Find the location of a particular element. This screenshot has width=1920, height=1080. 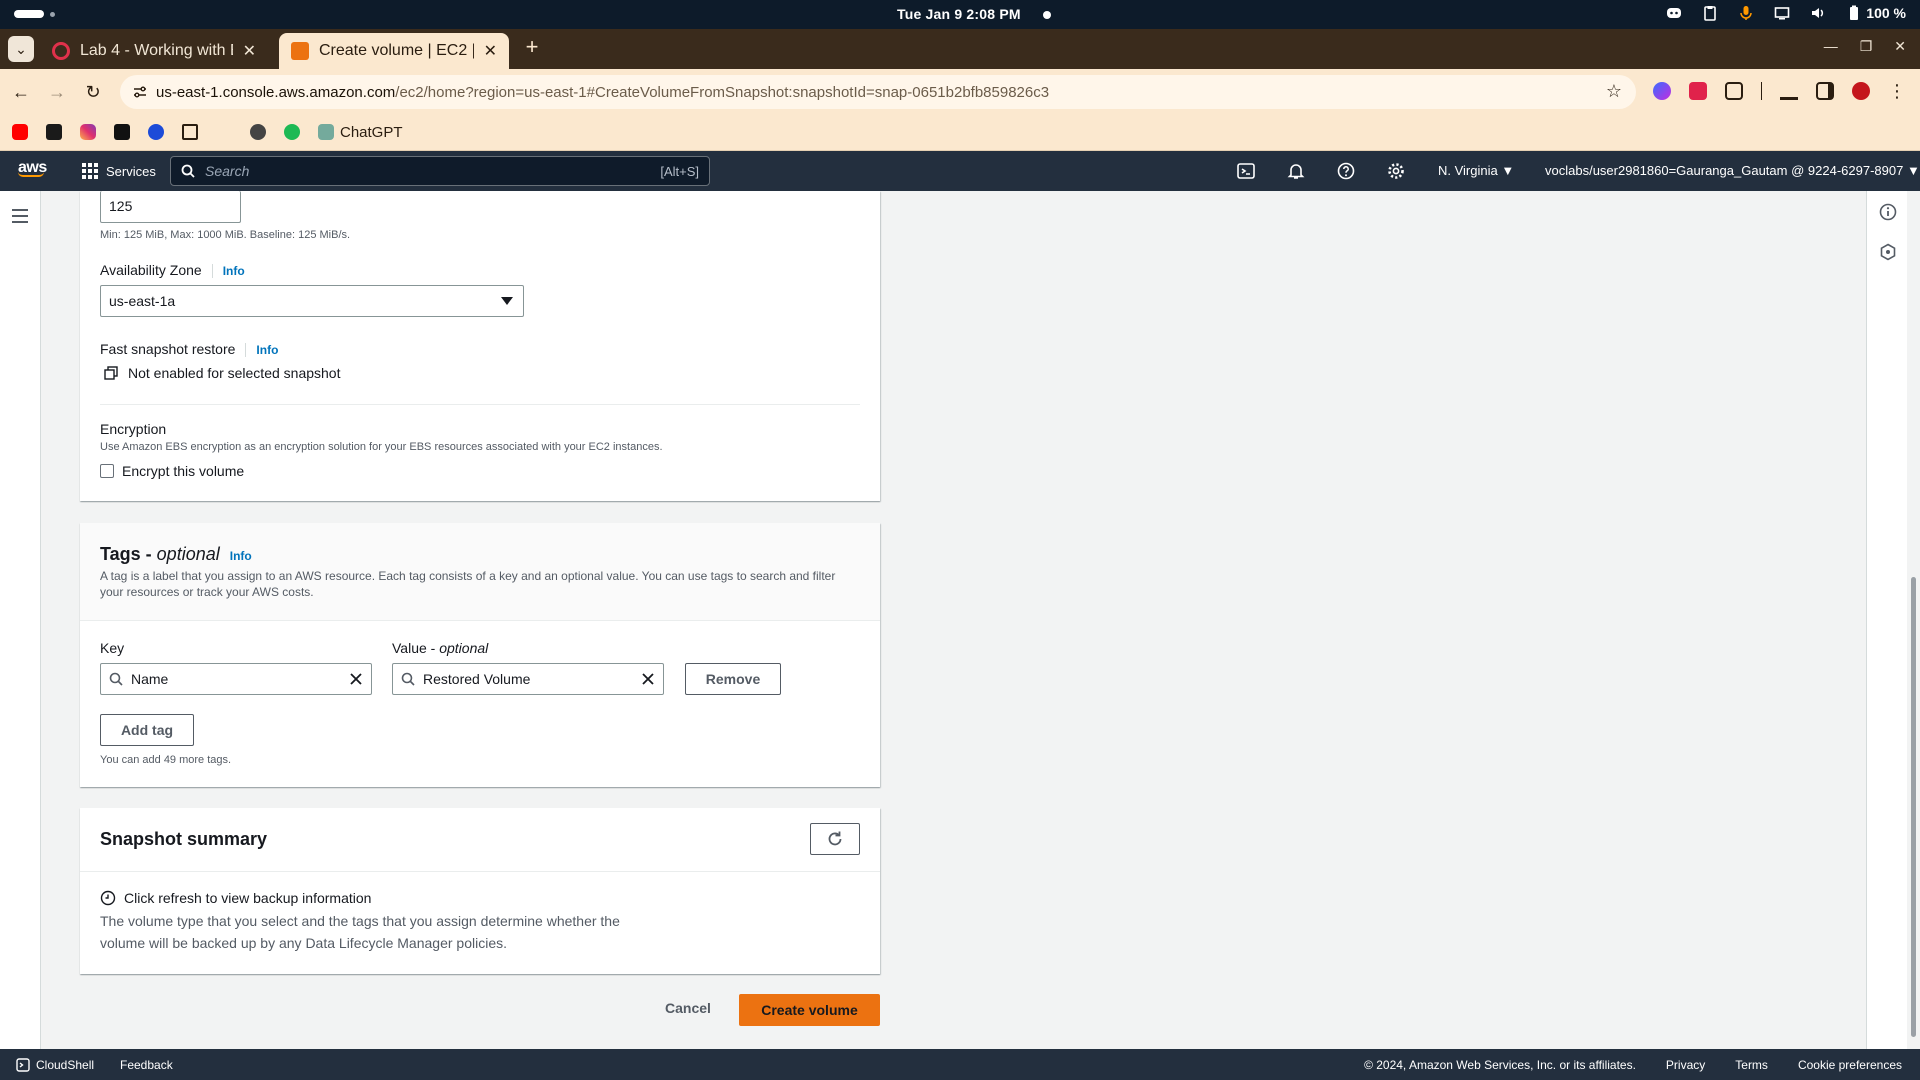

tab-lab4: Lab 4 - Working with EBS ✕ is located at coordinates (154, 51).